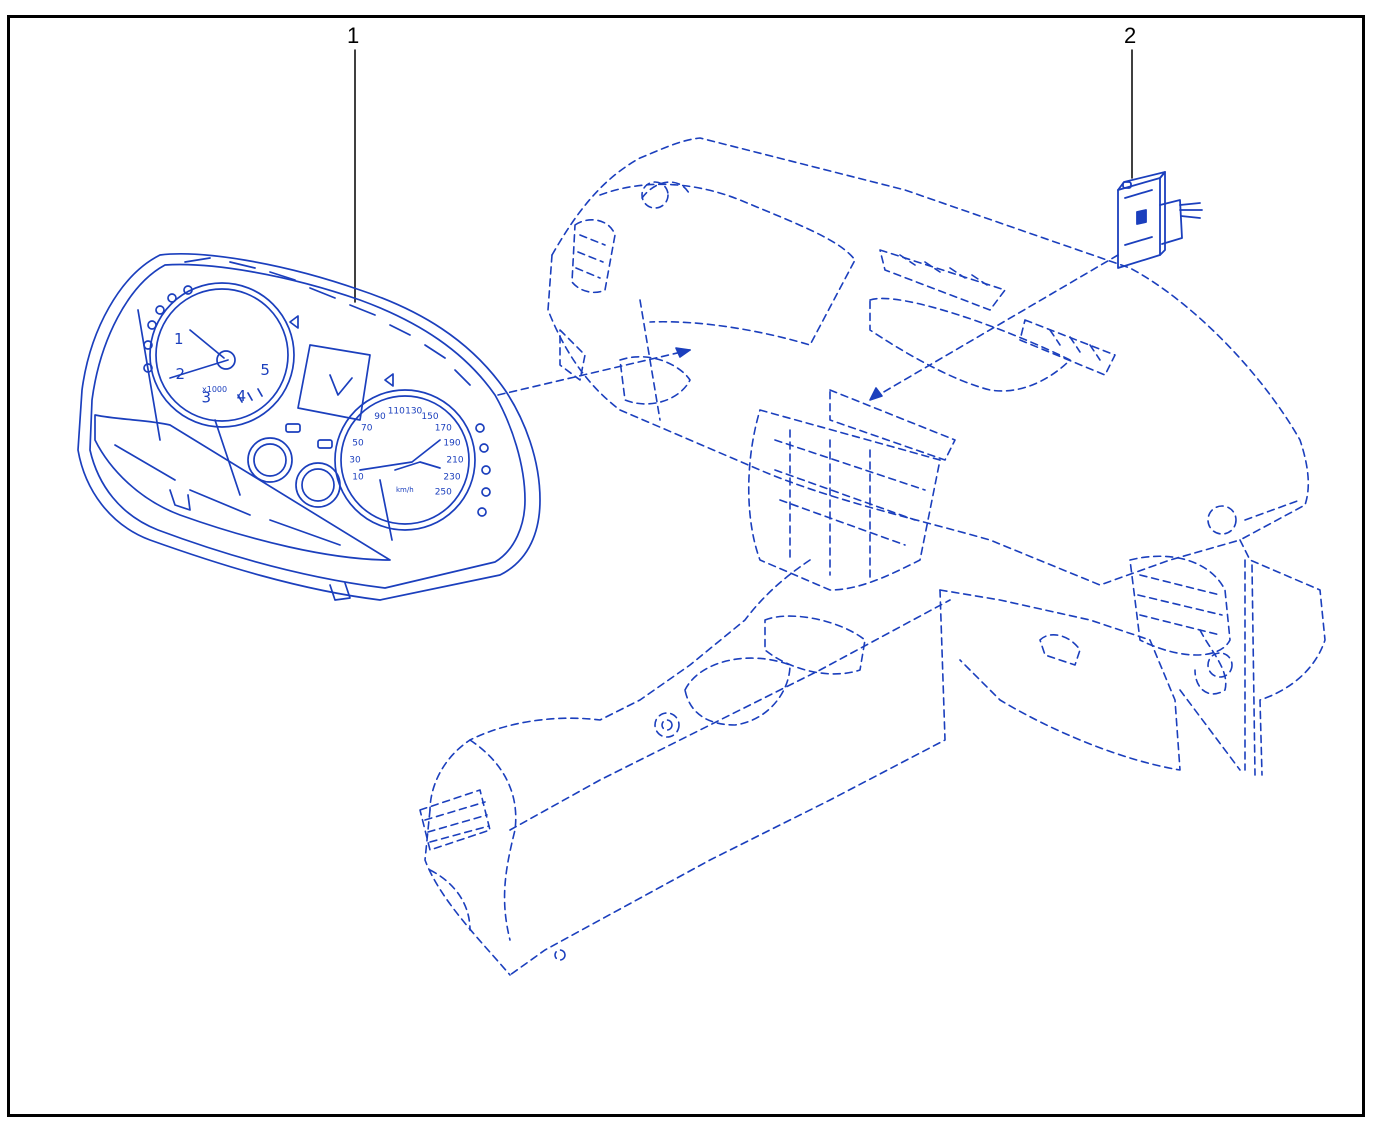  What do you see at coordinates (413, 411) in the screenshot?
I see `speedo-number-130: 130` at bounding box center [413, 411].